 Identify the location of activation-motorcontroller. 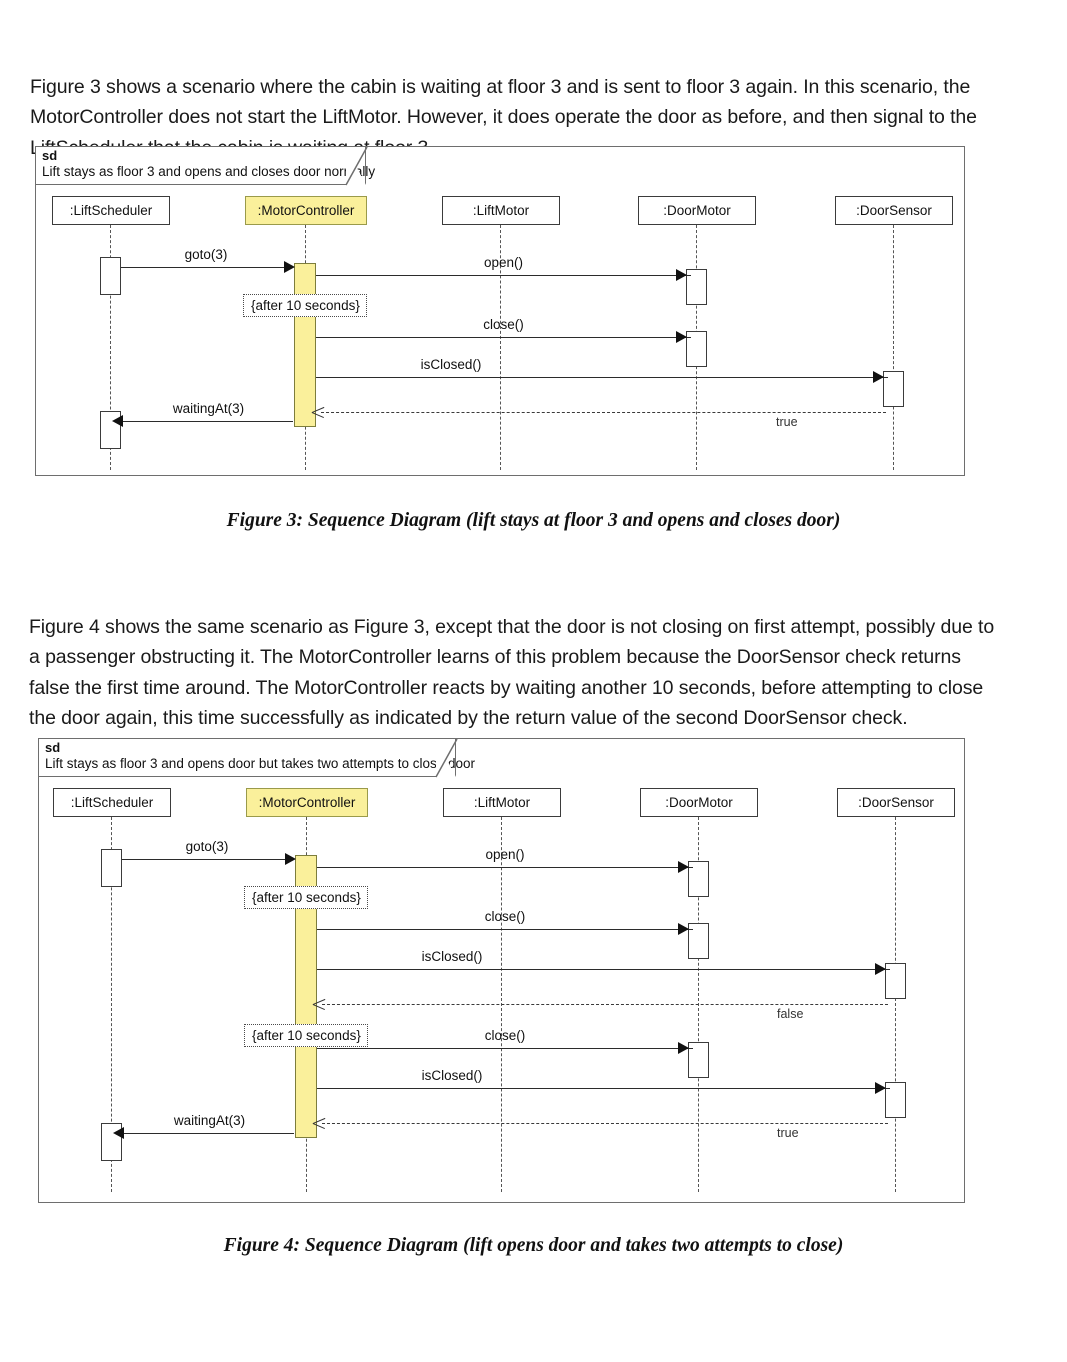
(305, 345).